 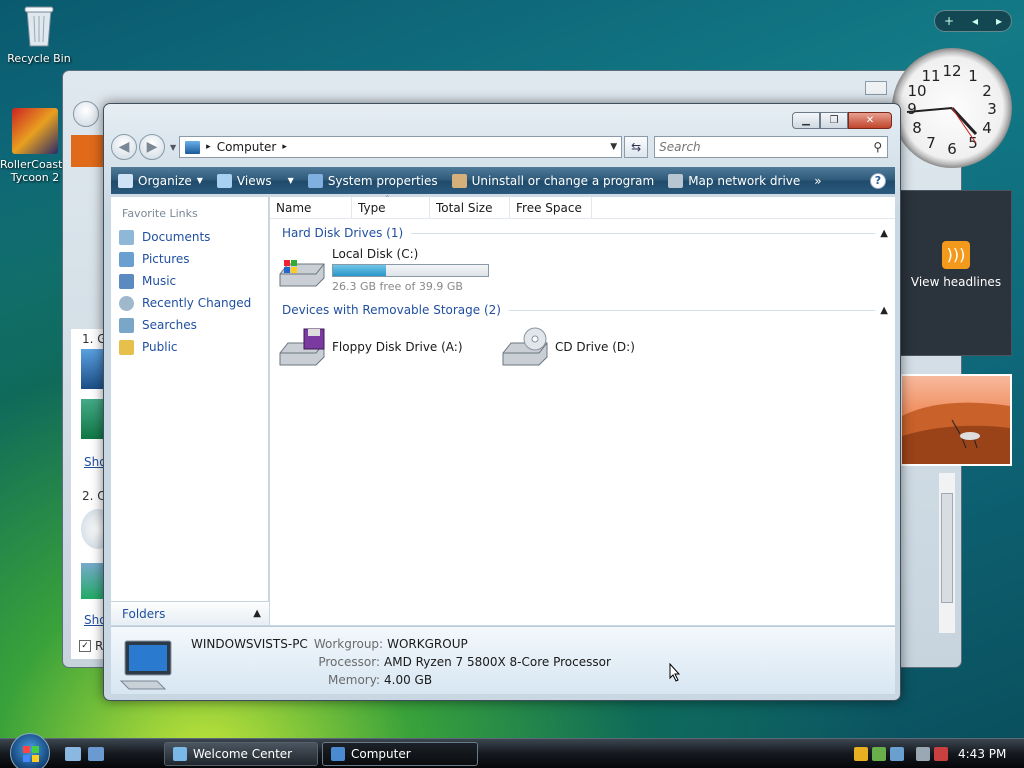 I want to click on rss-icon: ))), so click(x=956, y=255).